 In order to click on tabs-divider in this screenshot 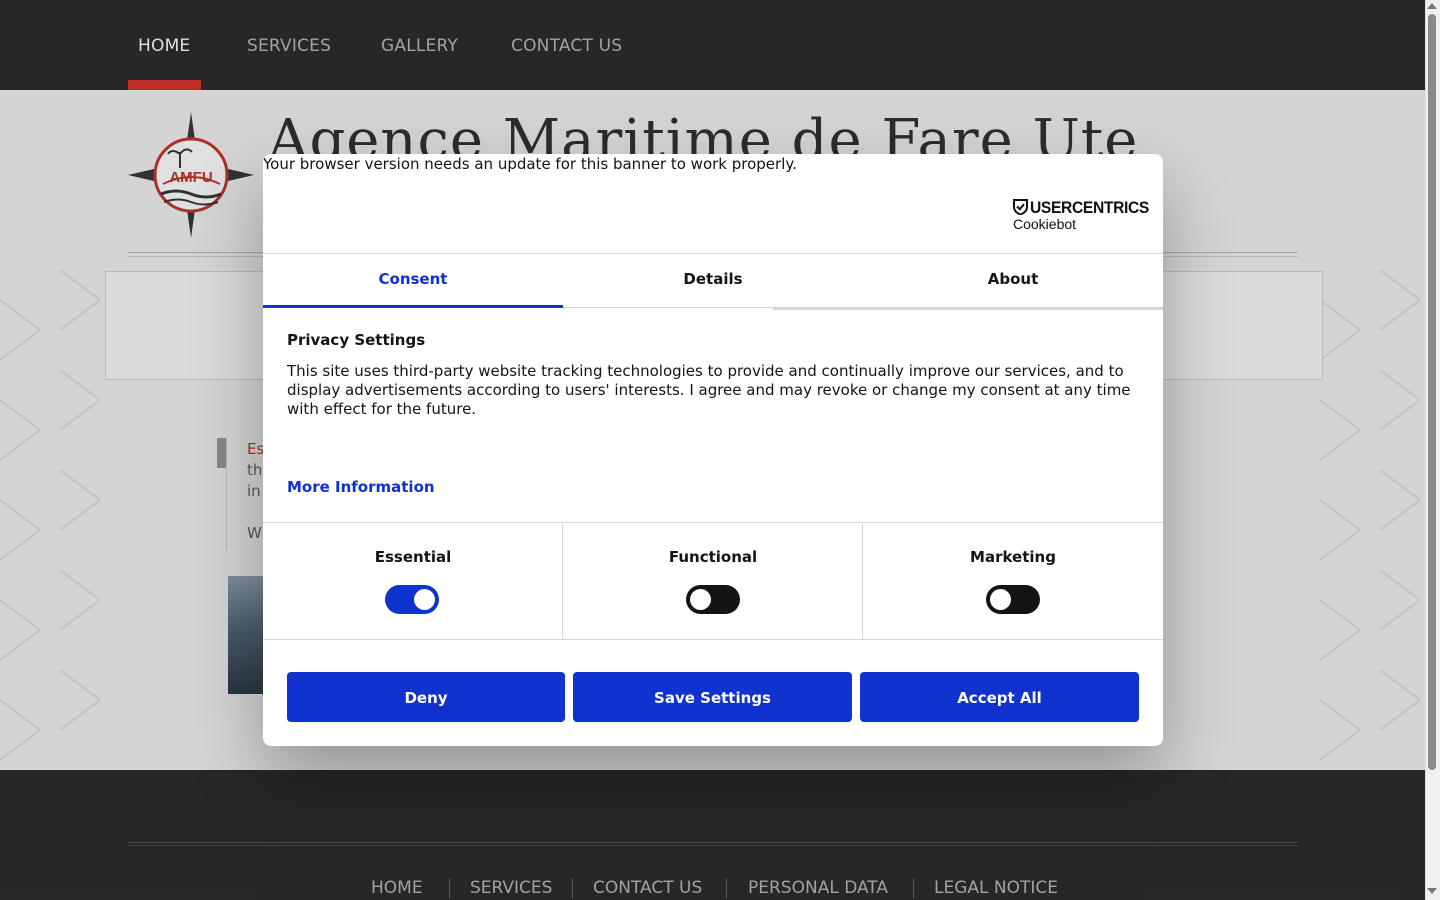, I will do `click(968, 309)`.